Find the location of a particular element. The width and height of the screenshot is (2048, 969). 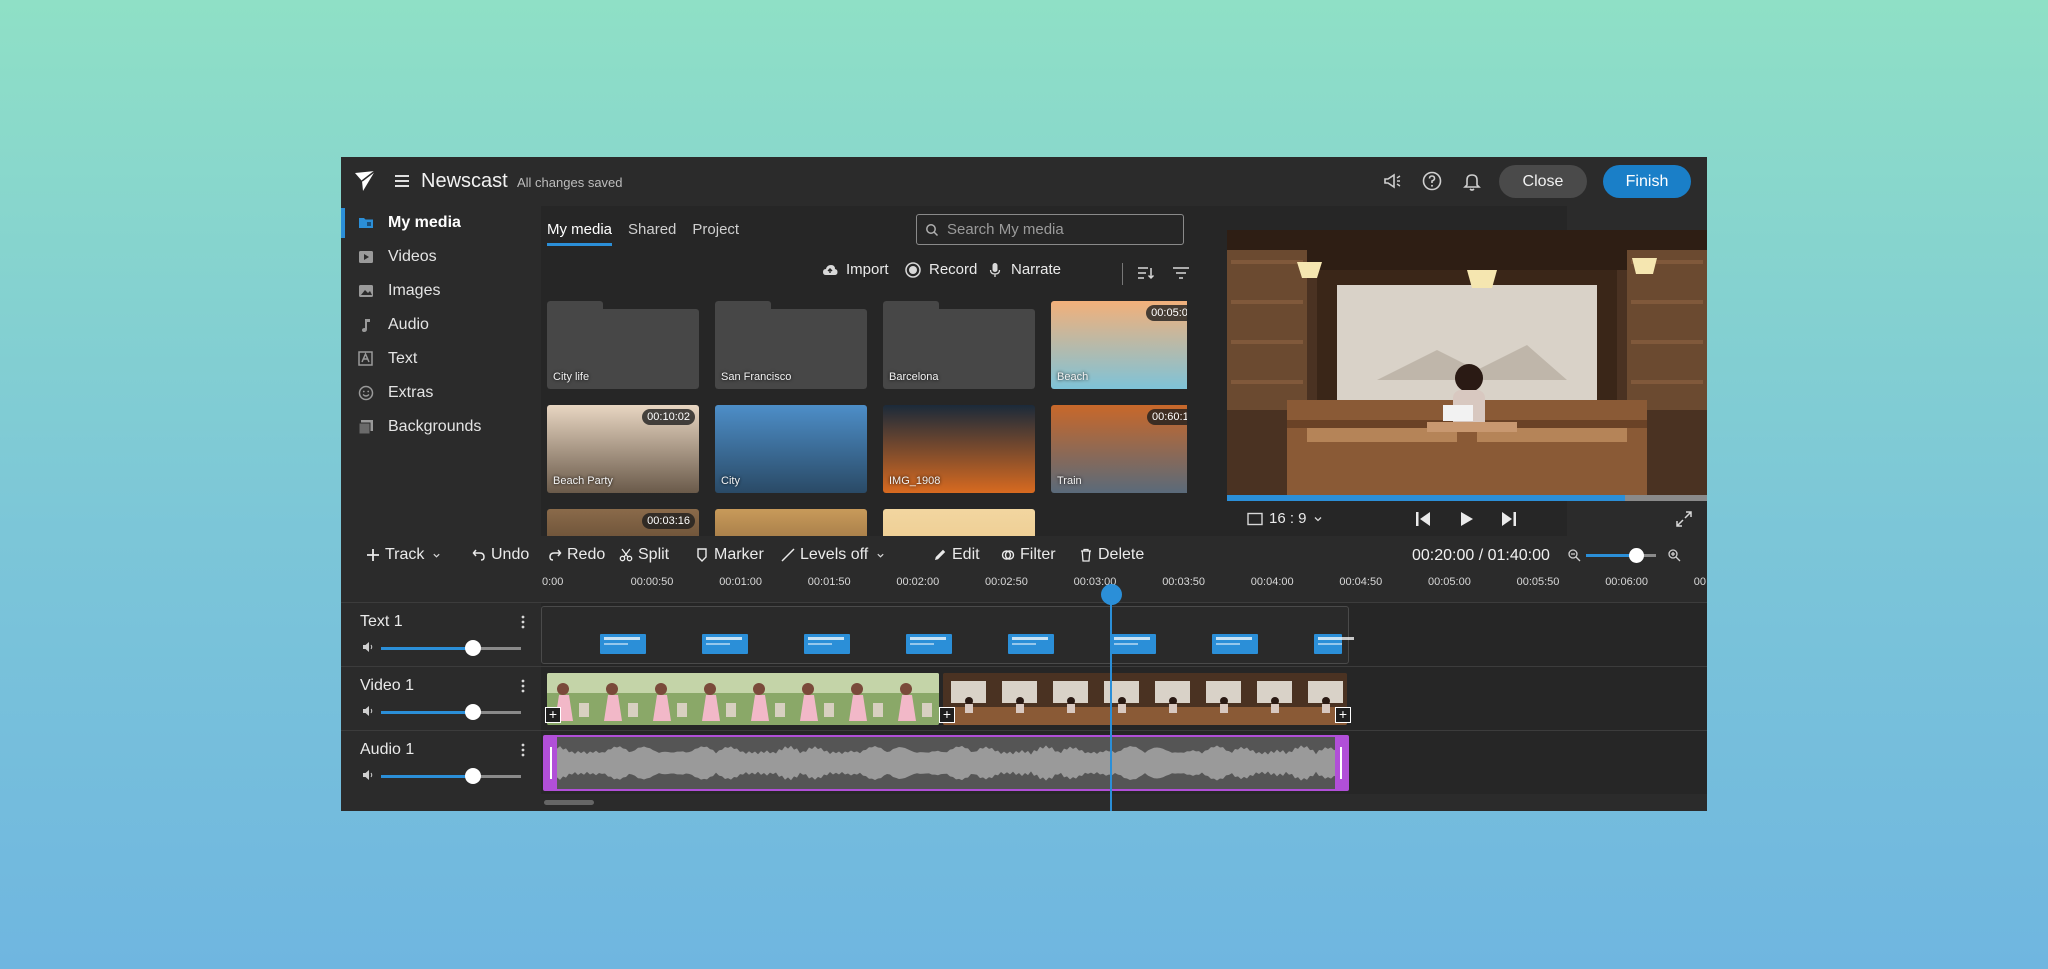

text-clip-region is located at coordinates (947, 635).